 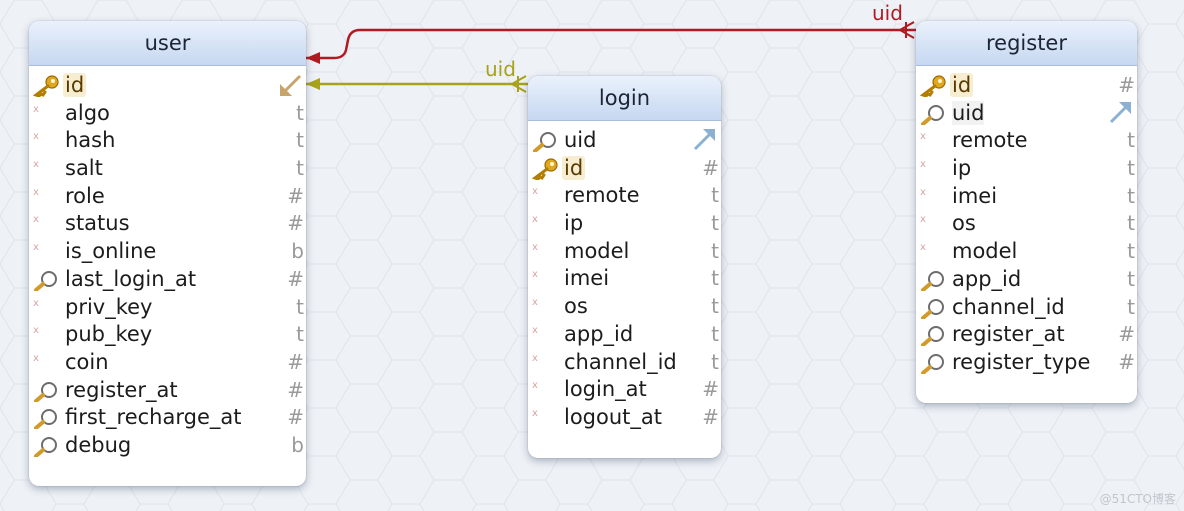 What do you see at coordinates (109, 306) in the screenshot?
I see `column-name: priv_key` at bounding box center [109, 306].